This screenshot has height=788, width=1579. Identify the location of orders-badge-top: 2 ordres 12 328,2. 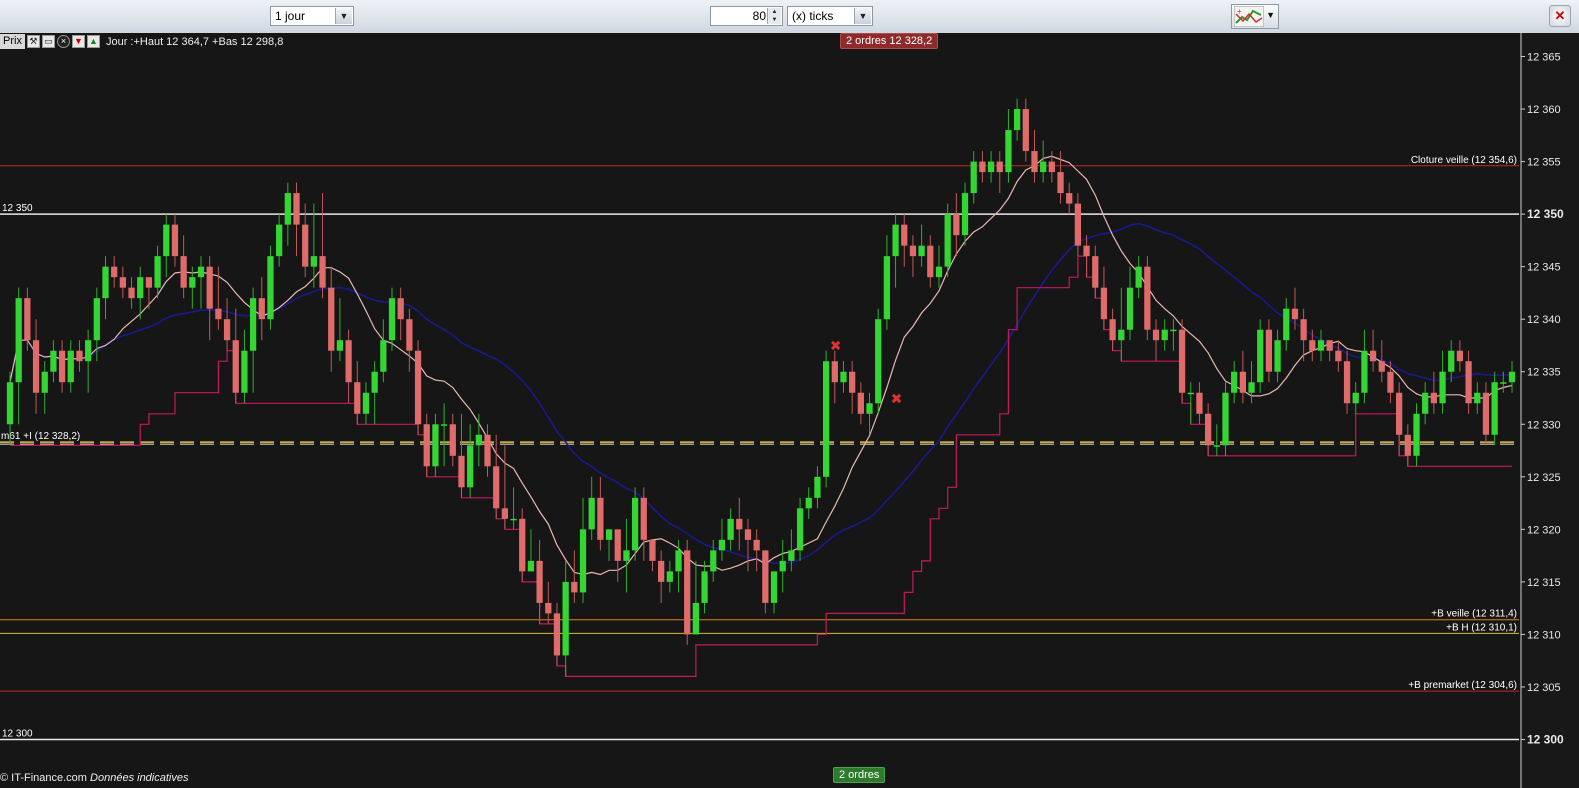
(889, 41).